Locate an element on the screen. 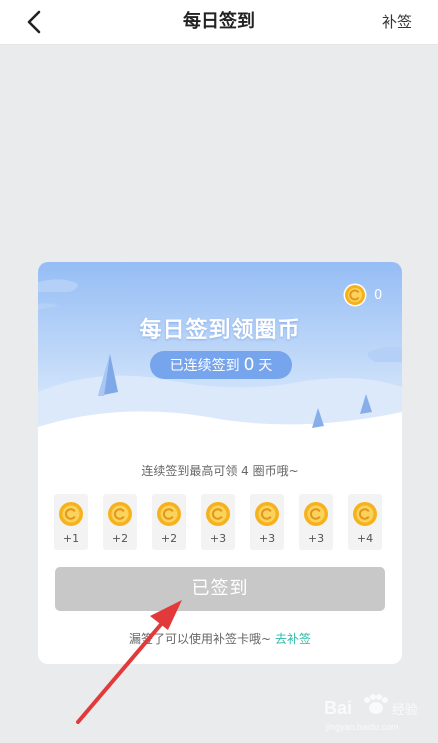 Image resolution: width=438 pixels, height=743 pixels. streak-prefix: 已连续签到 is located at coordinates (204, 366).